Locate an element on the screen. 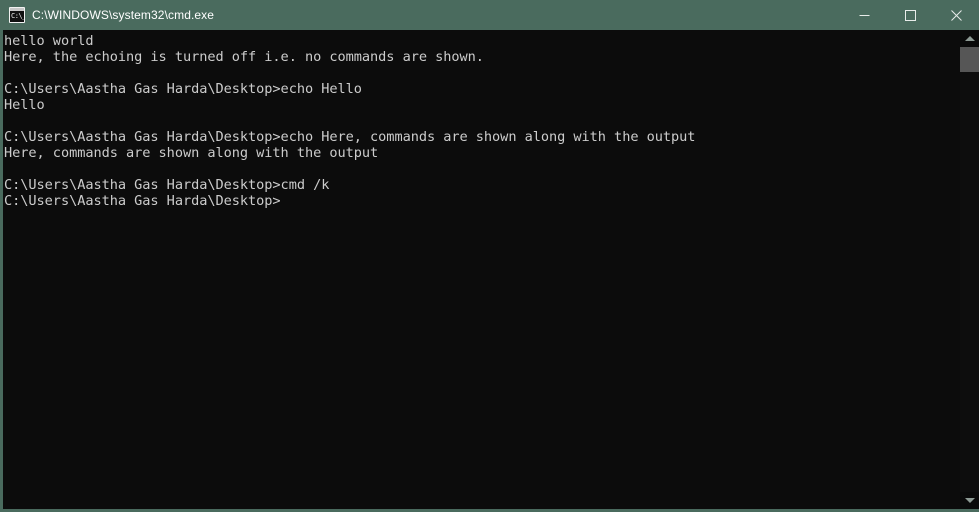  maximize-icon is located at coordinates (910, 15).